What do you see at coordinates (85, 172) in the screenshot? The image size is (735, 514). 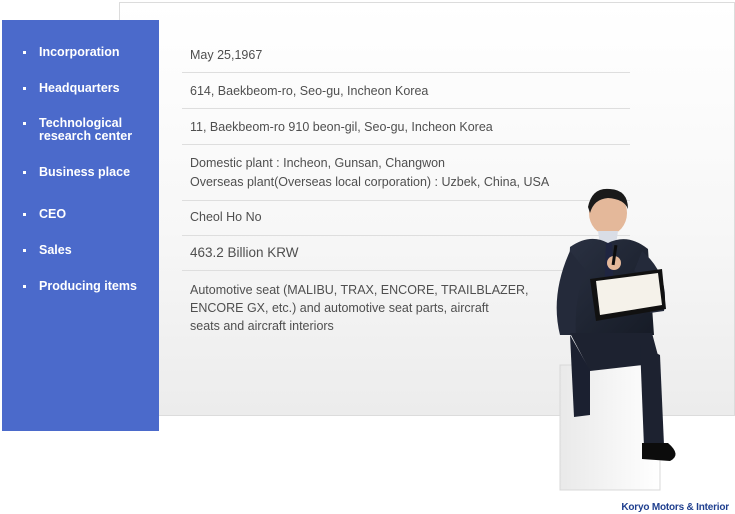 I see `sidebar-item-label: Business place` at bounding box center [85, 172].